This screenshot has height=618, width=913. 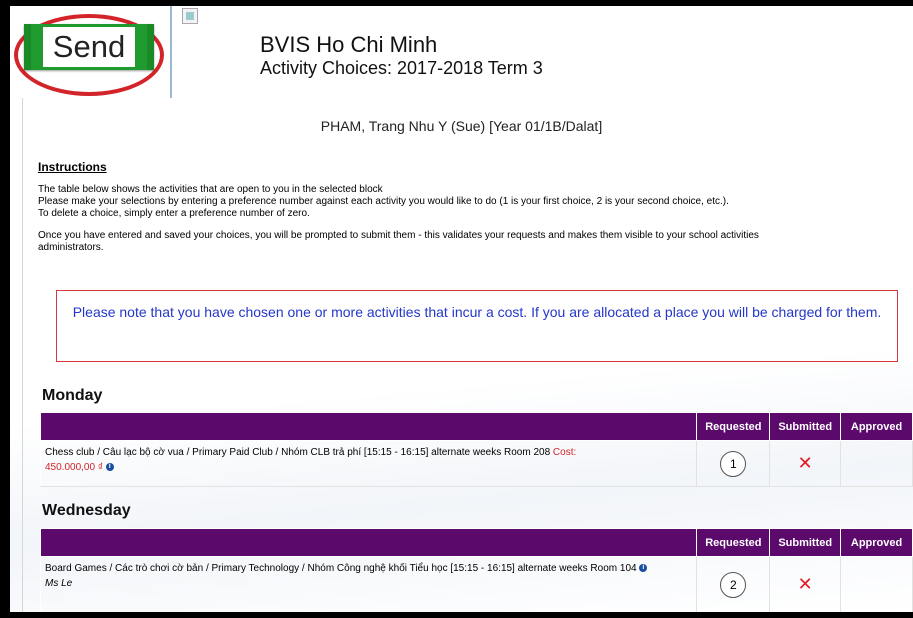 I want to click on activity-term-title: Activity Choices: 2017-2018 Term 3, so click(x=401, y=68).